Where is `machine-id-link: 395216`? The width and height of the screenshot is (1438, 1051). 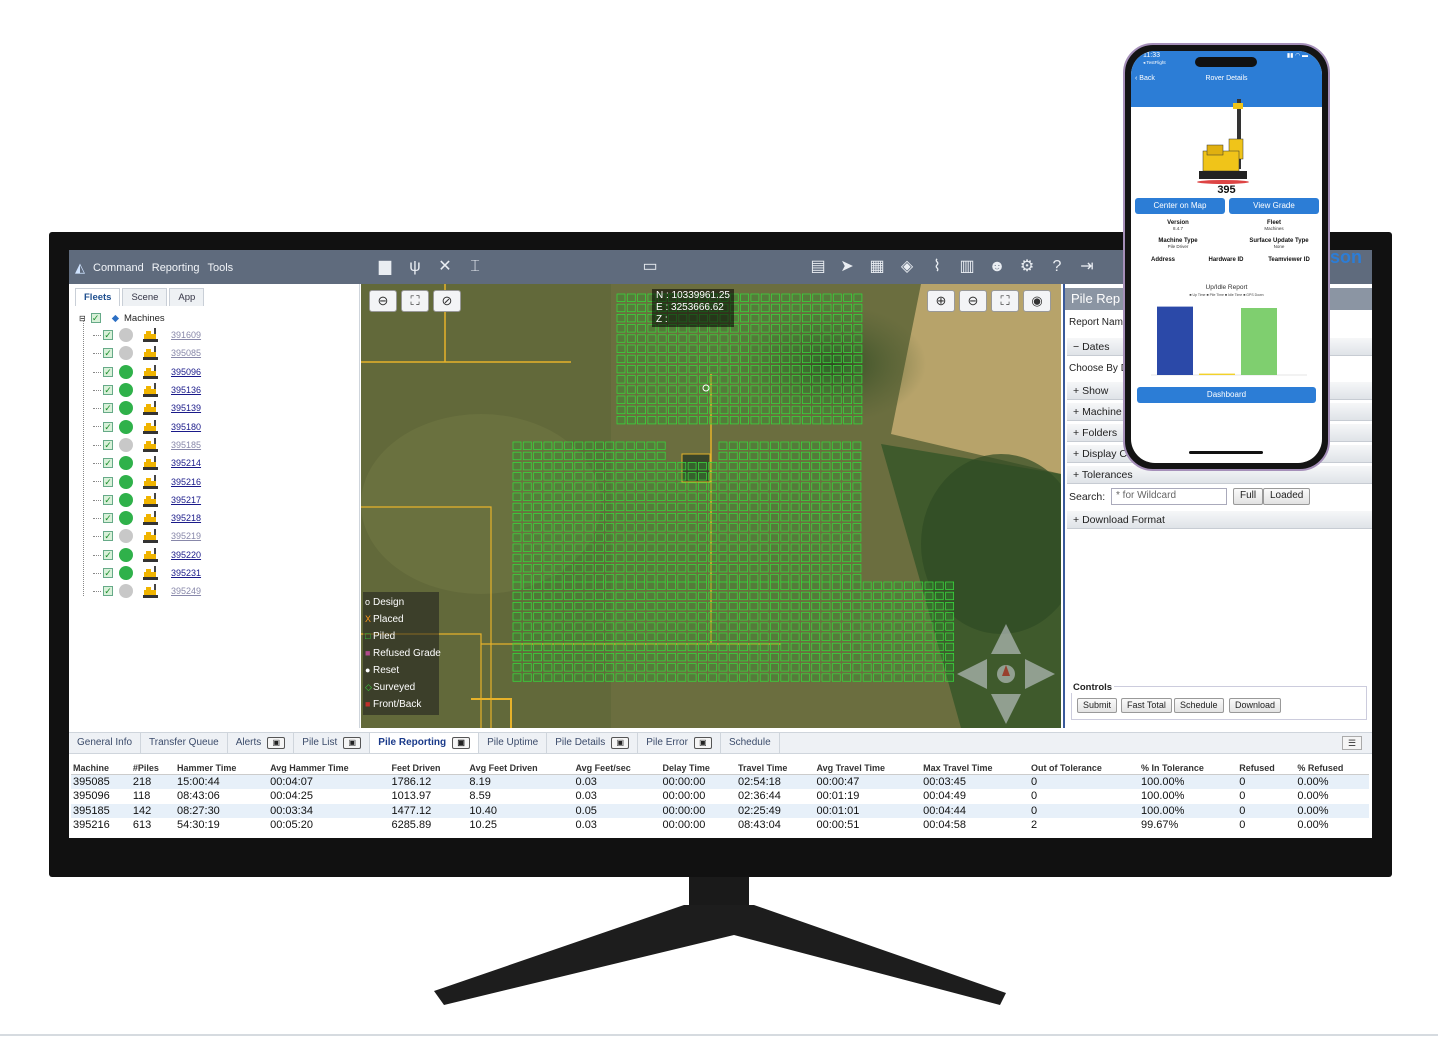 machine-id-link: 395216 is located at coordinates (186, 482).